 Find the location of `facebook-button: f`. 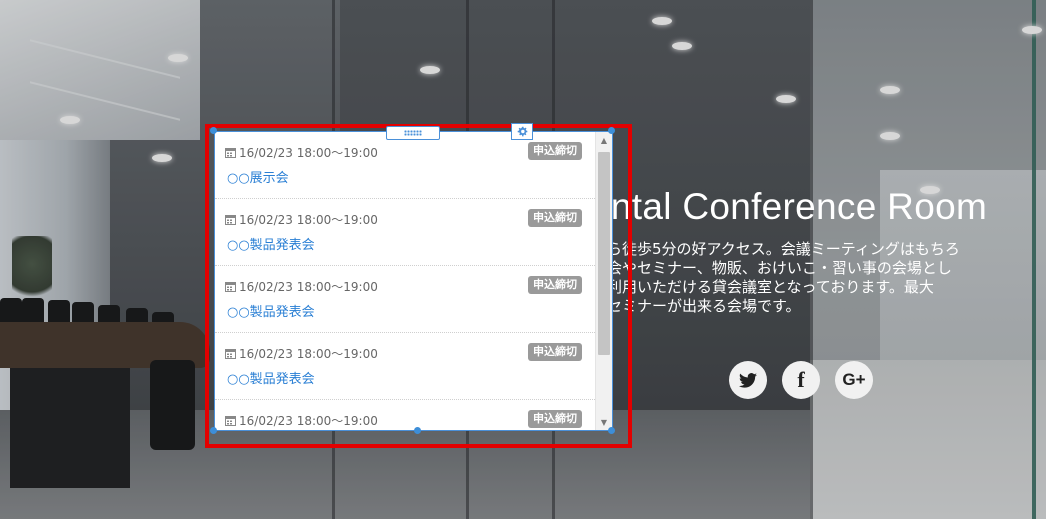

facebook-button: f is located at coordinates (801, 380).